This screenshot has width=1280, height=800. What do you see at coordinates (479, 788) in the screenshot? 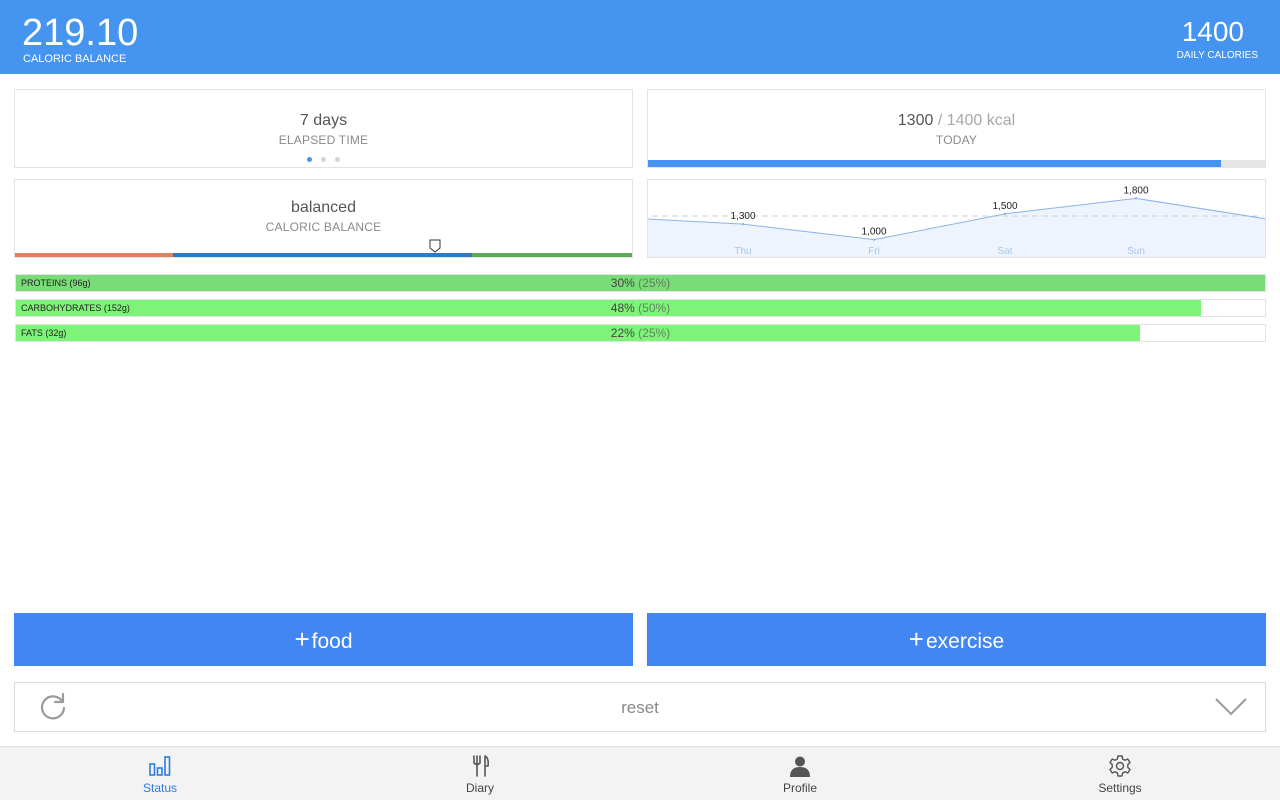
I see `tab-diary-label: Diary` at bounding box center [479, 788].